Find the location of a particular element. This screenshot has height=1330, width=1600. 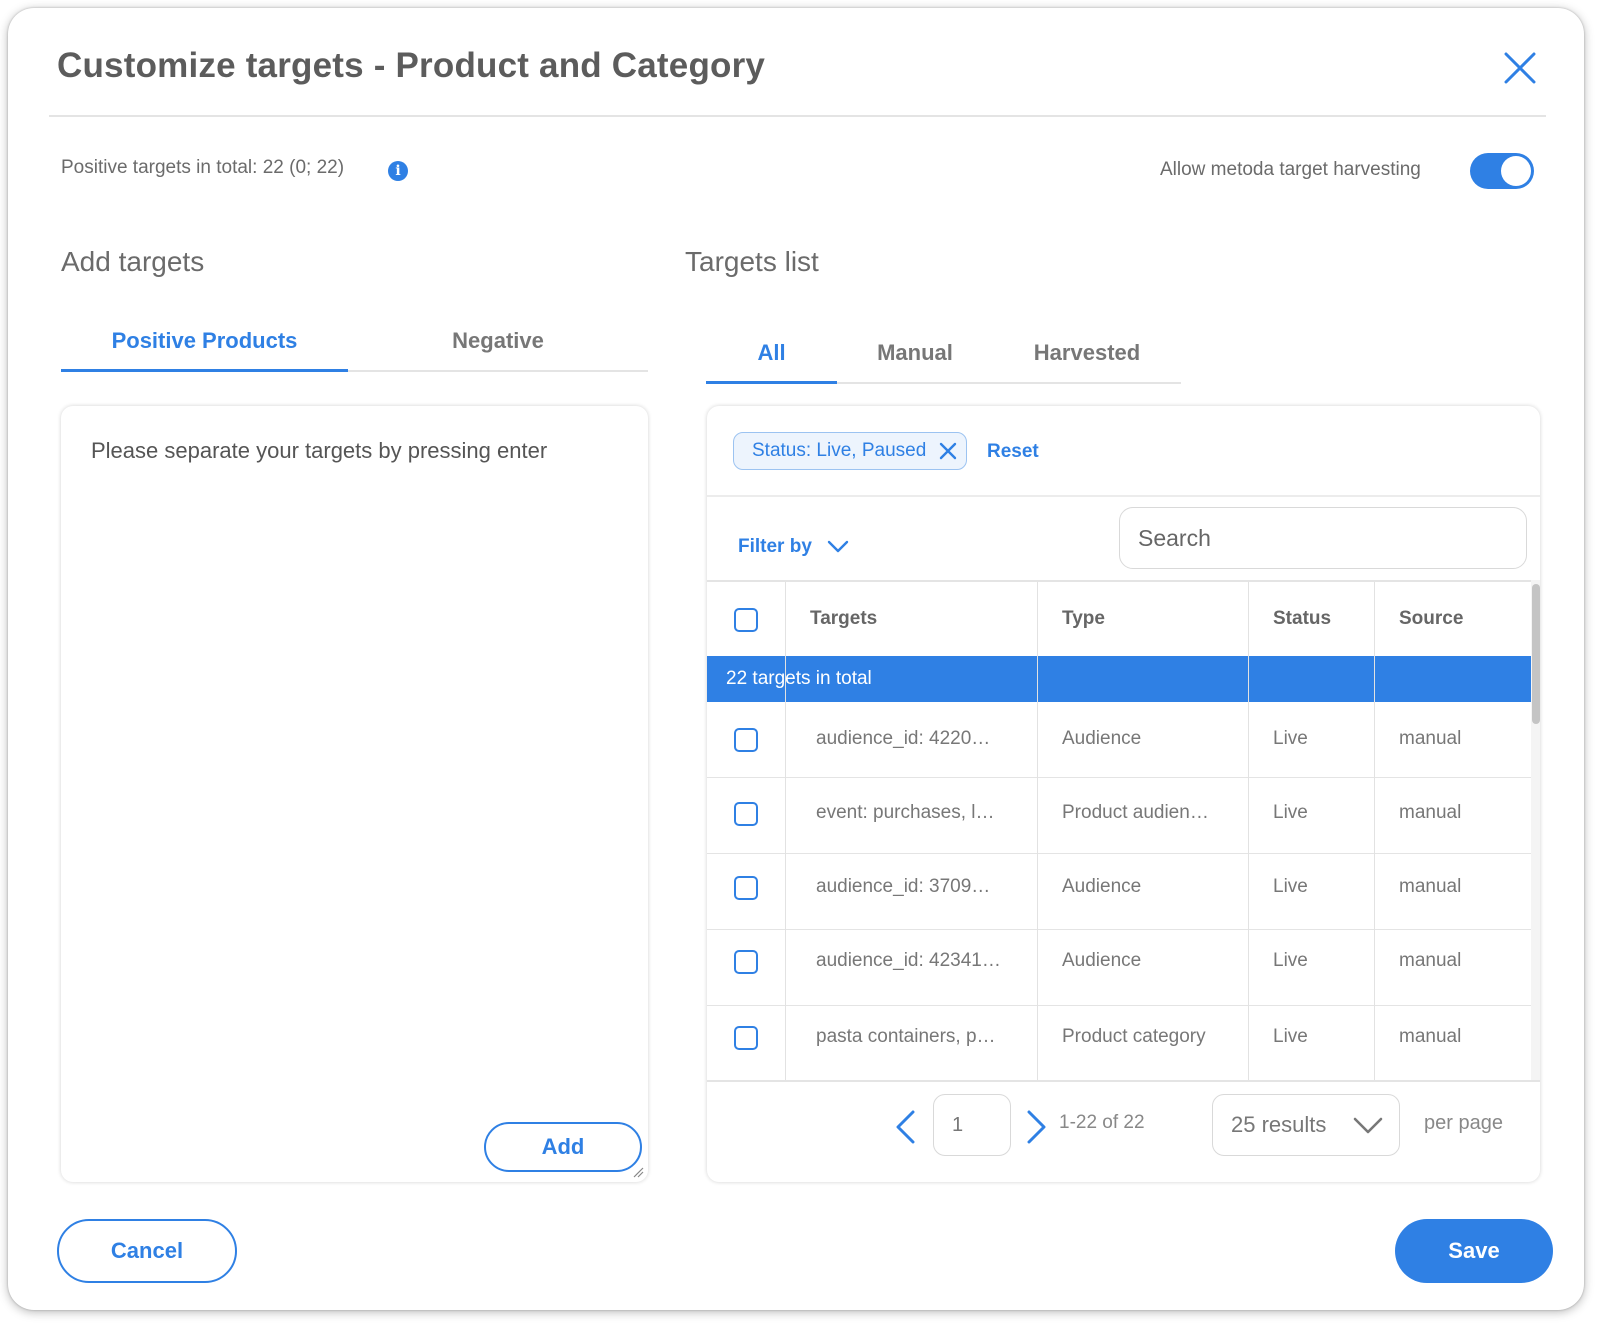

table-header: Targets Type Status Source is located at coordinates (1119, 619).